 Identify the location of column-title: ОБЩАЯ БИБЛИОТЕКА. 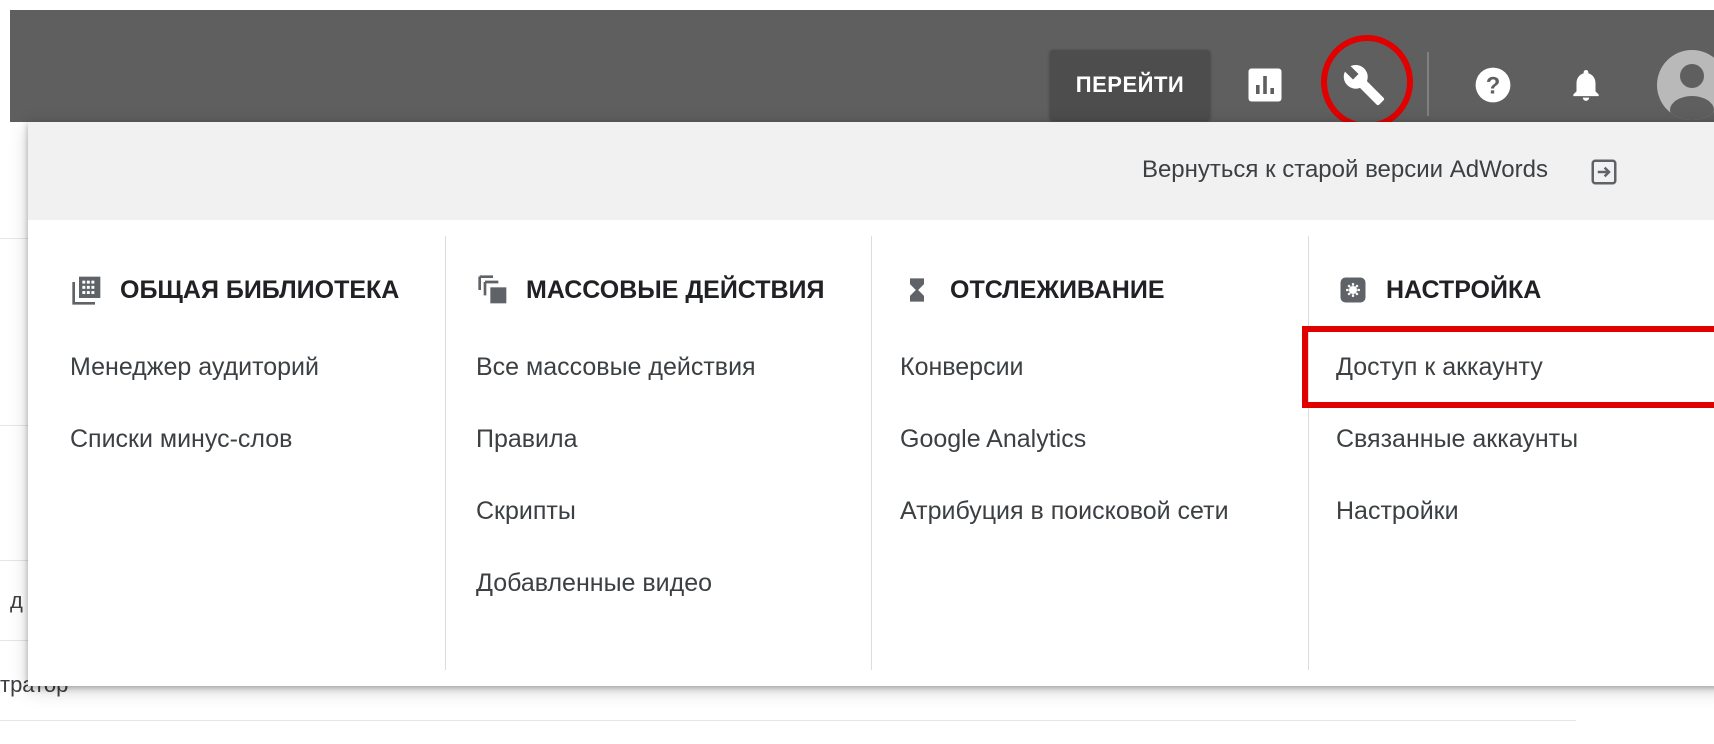
(234, 290).